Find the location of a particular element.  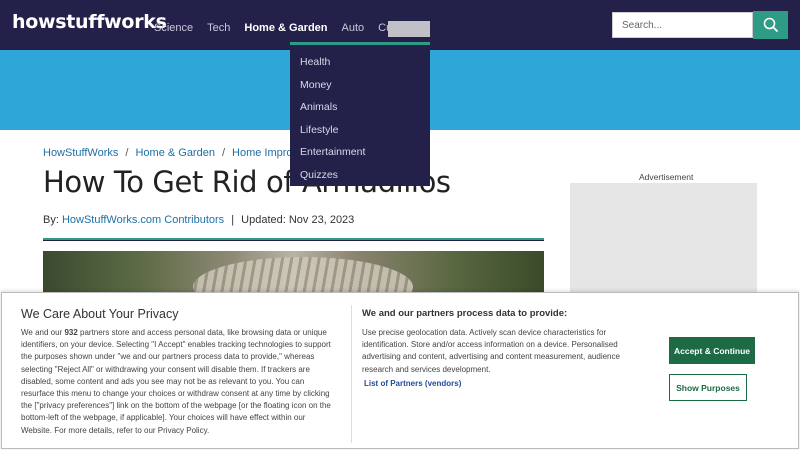

dropdown-item-quizzes: Quizzes is located at coordinates (319, 175).